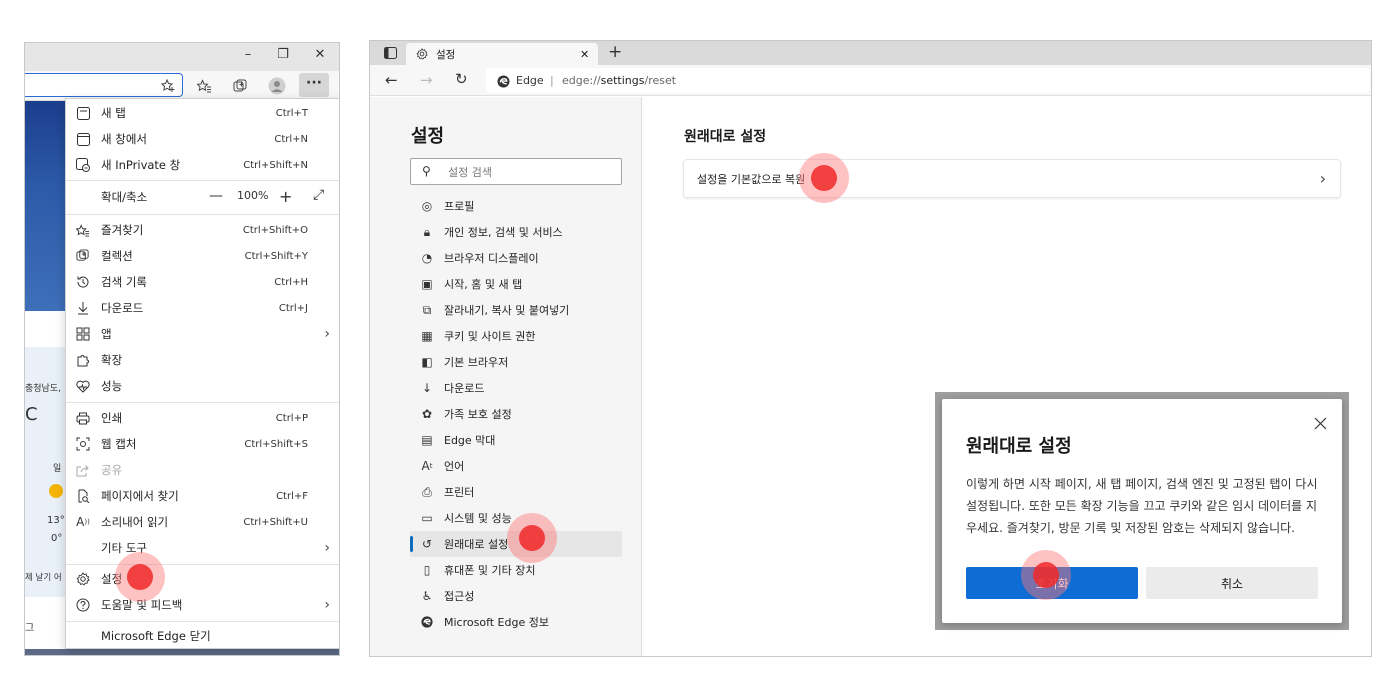  Describe the element at coordinates (117, 256) in the screenshot. I see `menu-item-label: 컬렉션` at that location.